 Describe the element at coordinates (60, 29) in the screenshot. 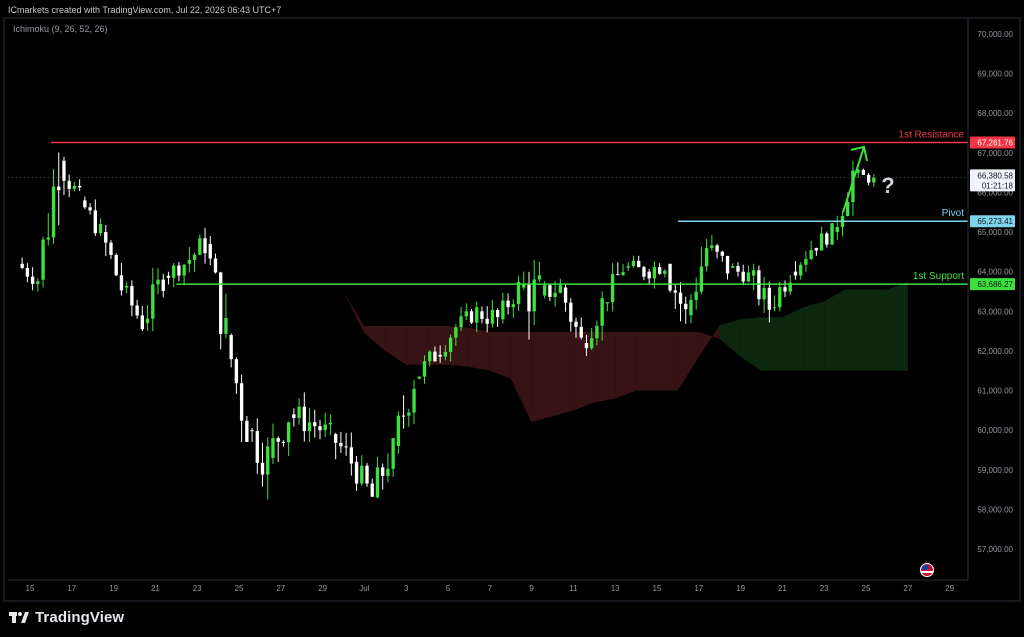

I see `indicator-legend: Ichimoku (9, 26, 52, 26)` at that location.